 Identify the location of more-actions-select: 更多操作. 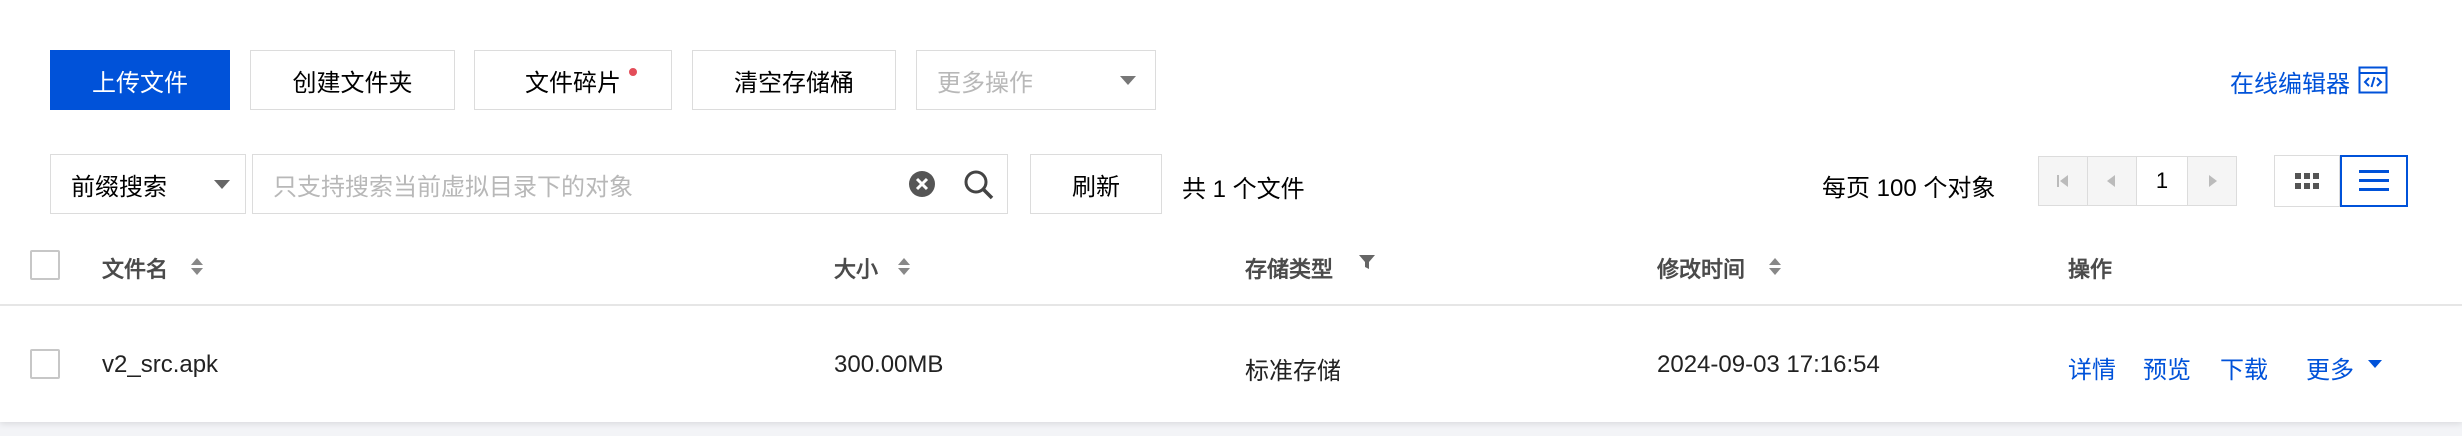
(1036, 80).